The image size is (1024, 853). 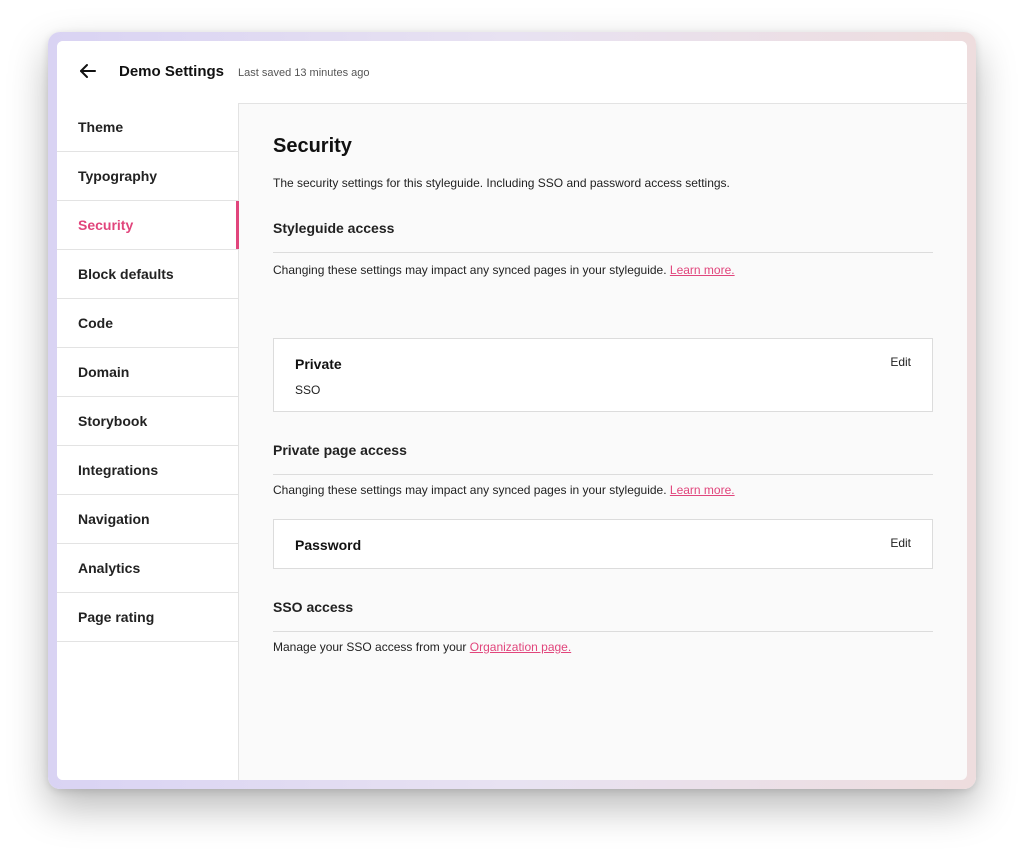 I want to click on card-title: Private, so click(x=318, y=364).